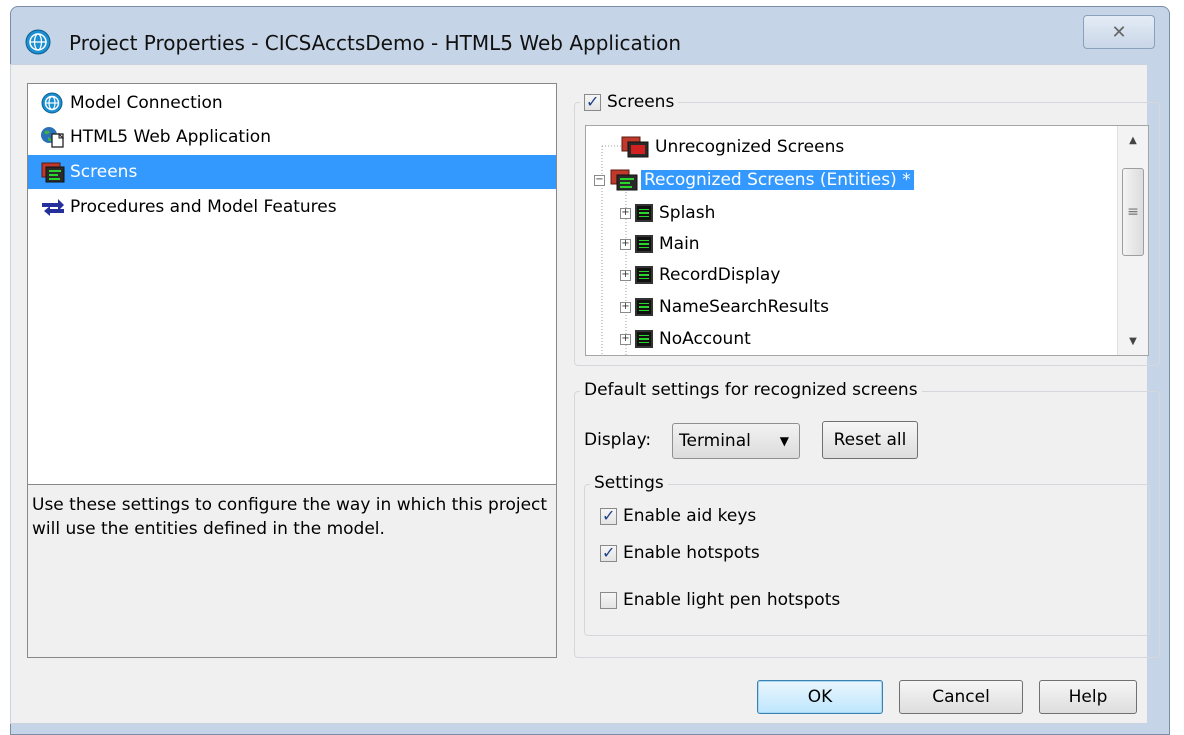 This screenshot has height=735, width=1184. I want to click on enable-light-pen-hotspots-checkbox, so click(608, 600).